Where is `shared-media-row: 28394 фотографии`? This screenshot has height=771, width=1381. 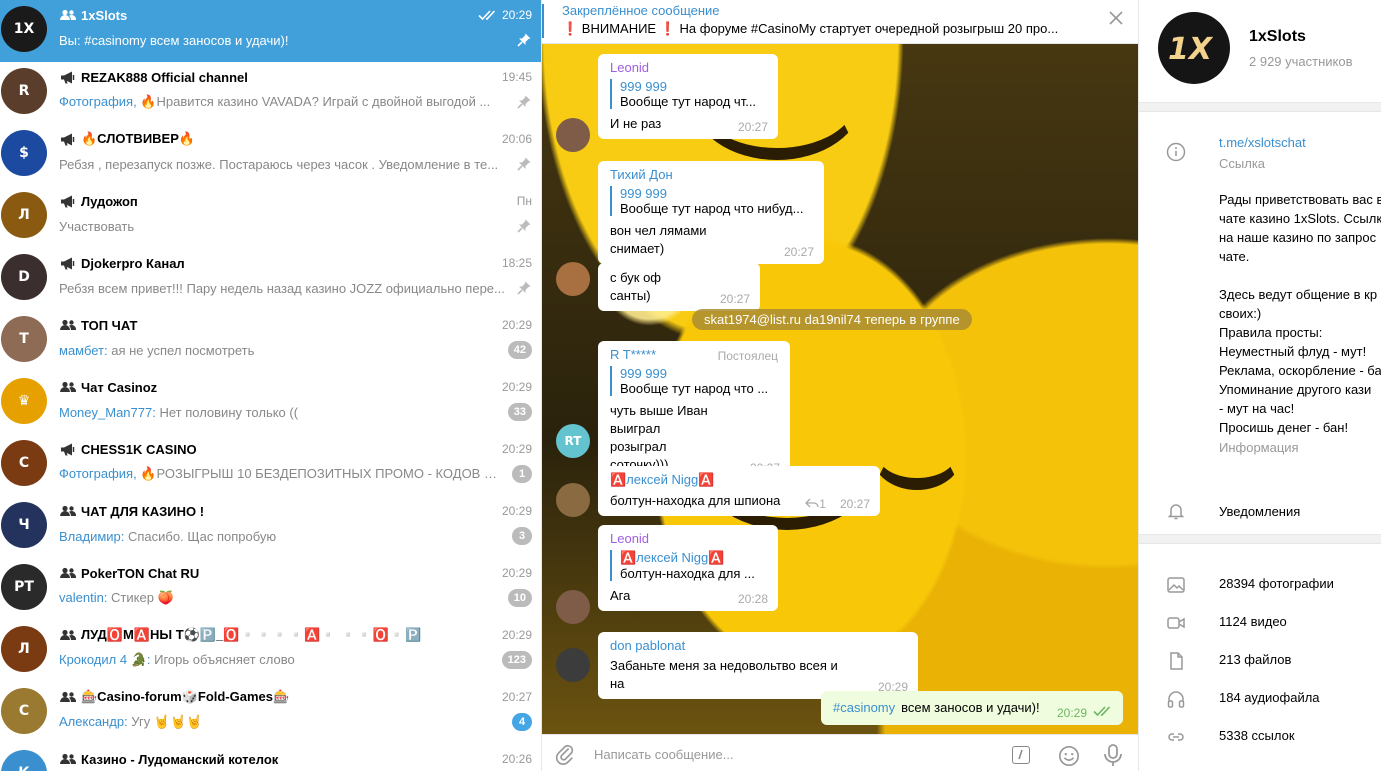 shared-media-row: 28394 фотографии is located at coordinates (1260, 584).